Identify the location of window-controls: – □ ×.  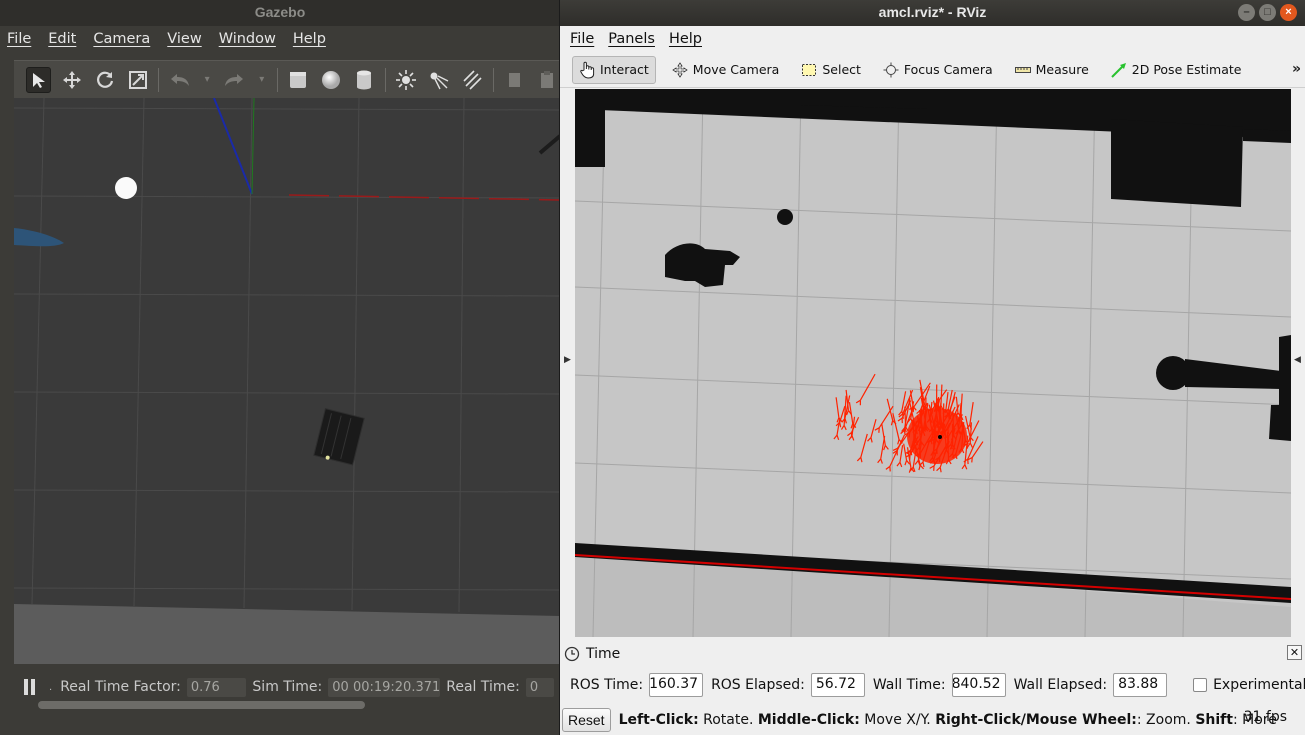
(1267, 12).